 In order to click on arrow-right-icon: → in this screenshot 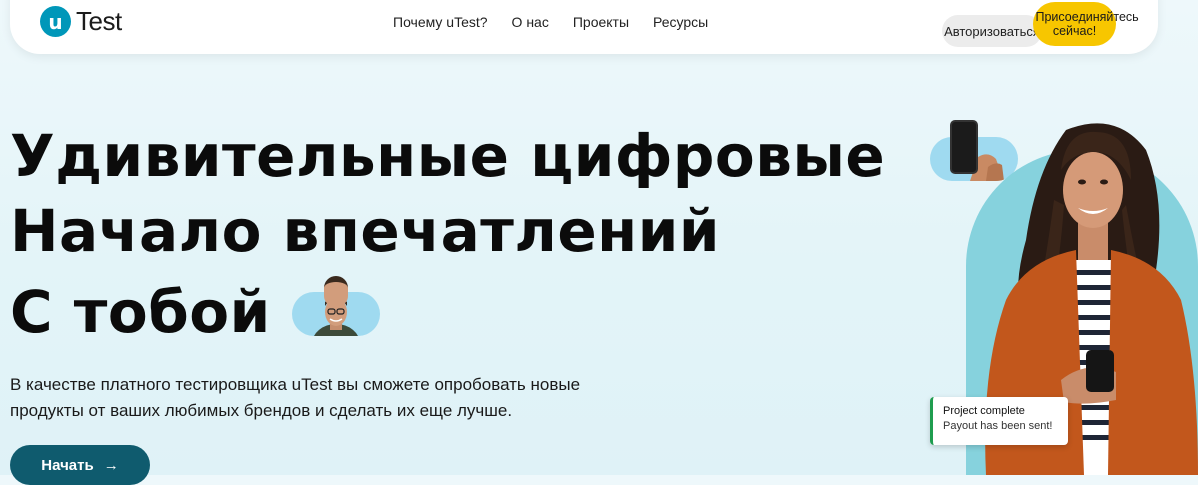, I will do `click(111, 465)`.